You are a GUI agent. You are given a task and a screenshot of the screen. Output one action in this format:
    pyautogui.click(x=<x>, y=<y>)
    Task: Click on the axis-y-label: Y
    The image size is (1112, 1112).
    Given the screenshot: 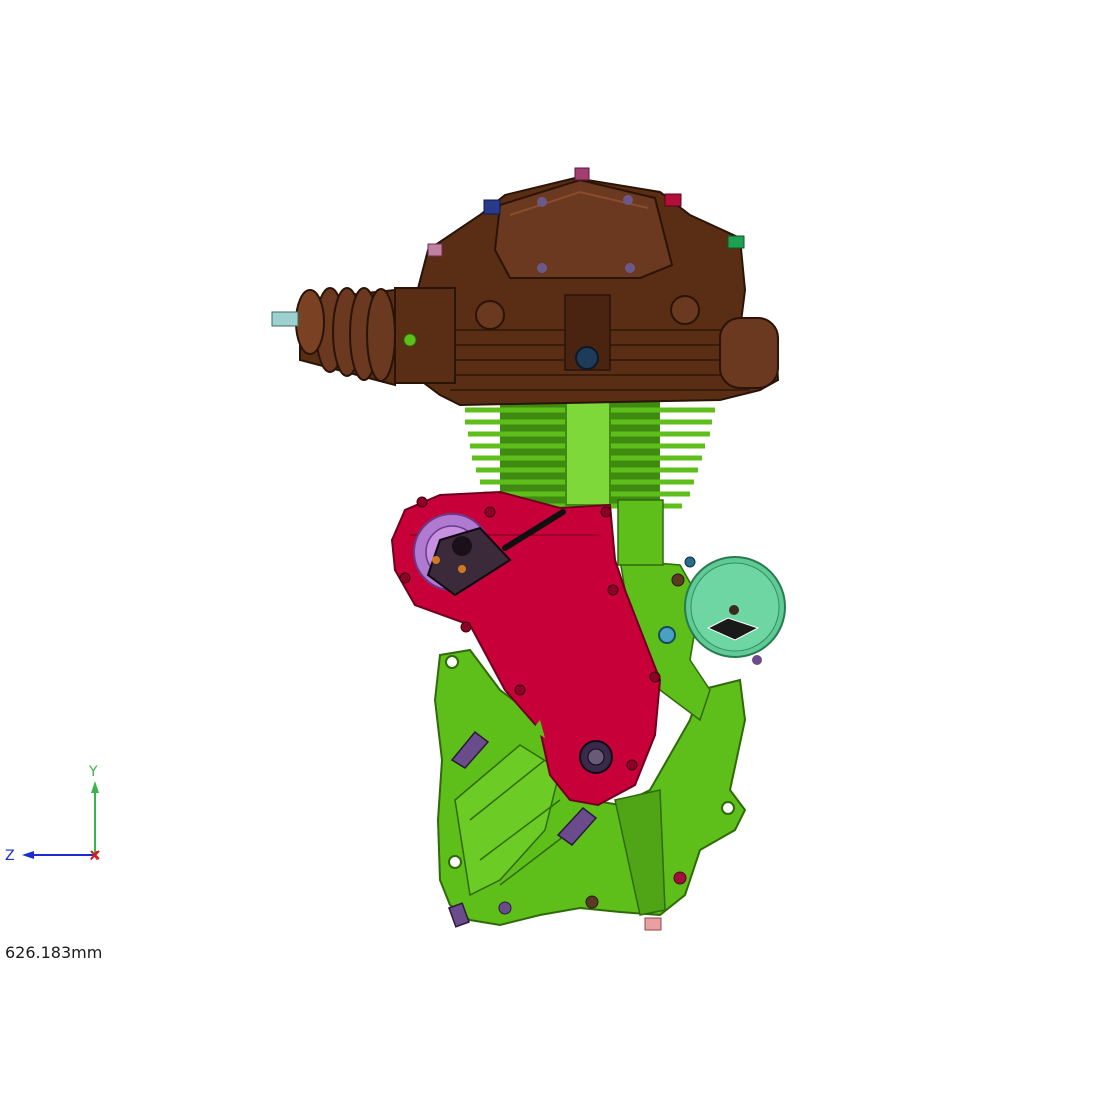 What is the action you would take?
    pyautogui.click(x=93, y=772)
    